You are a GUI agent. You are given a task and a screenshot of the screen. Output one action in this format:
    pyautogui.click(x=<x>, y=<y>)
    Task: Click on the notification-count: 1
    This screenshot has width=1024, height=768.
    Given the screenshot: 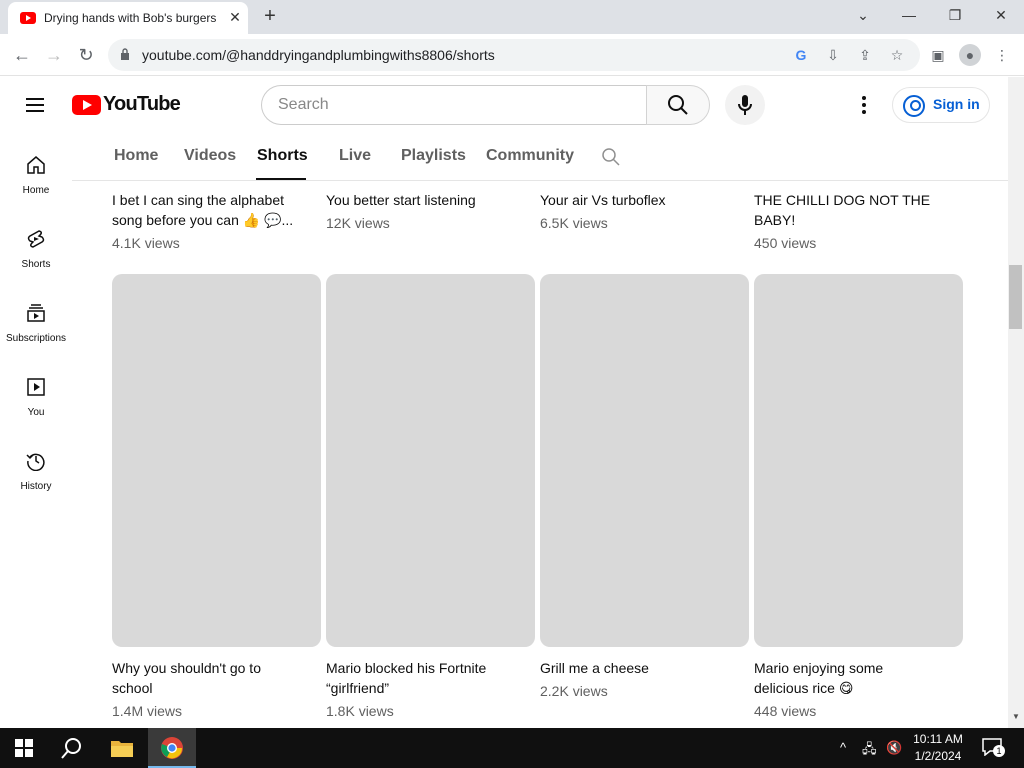 What is the action you would take?
    pyautogui.click(x=999, y=751)
    